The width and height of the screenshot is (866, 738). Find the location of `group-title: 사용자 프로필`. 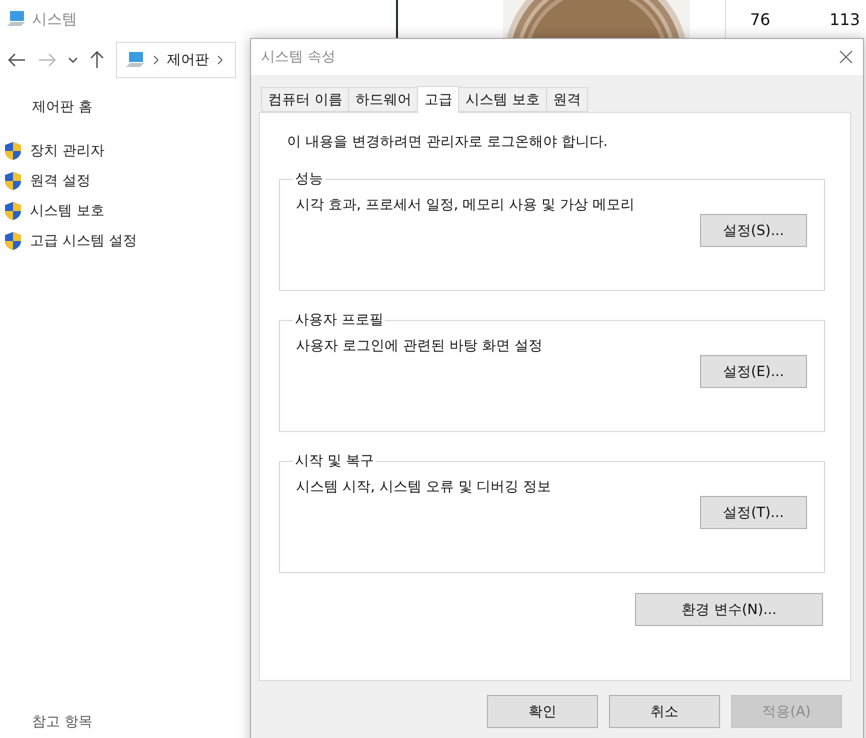

group-title: 사용자 프로필 is located at coordinates (339, 320).